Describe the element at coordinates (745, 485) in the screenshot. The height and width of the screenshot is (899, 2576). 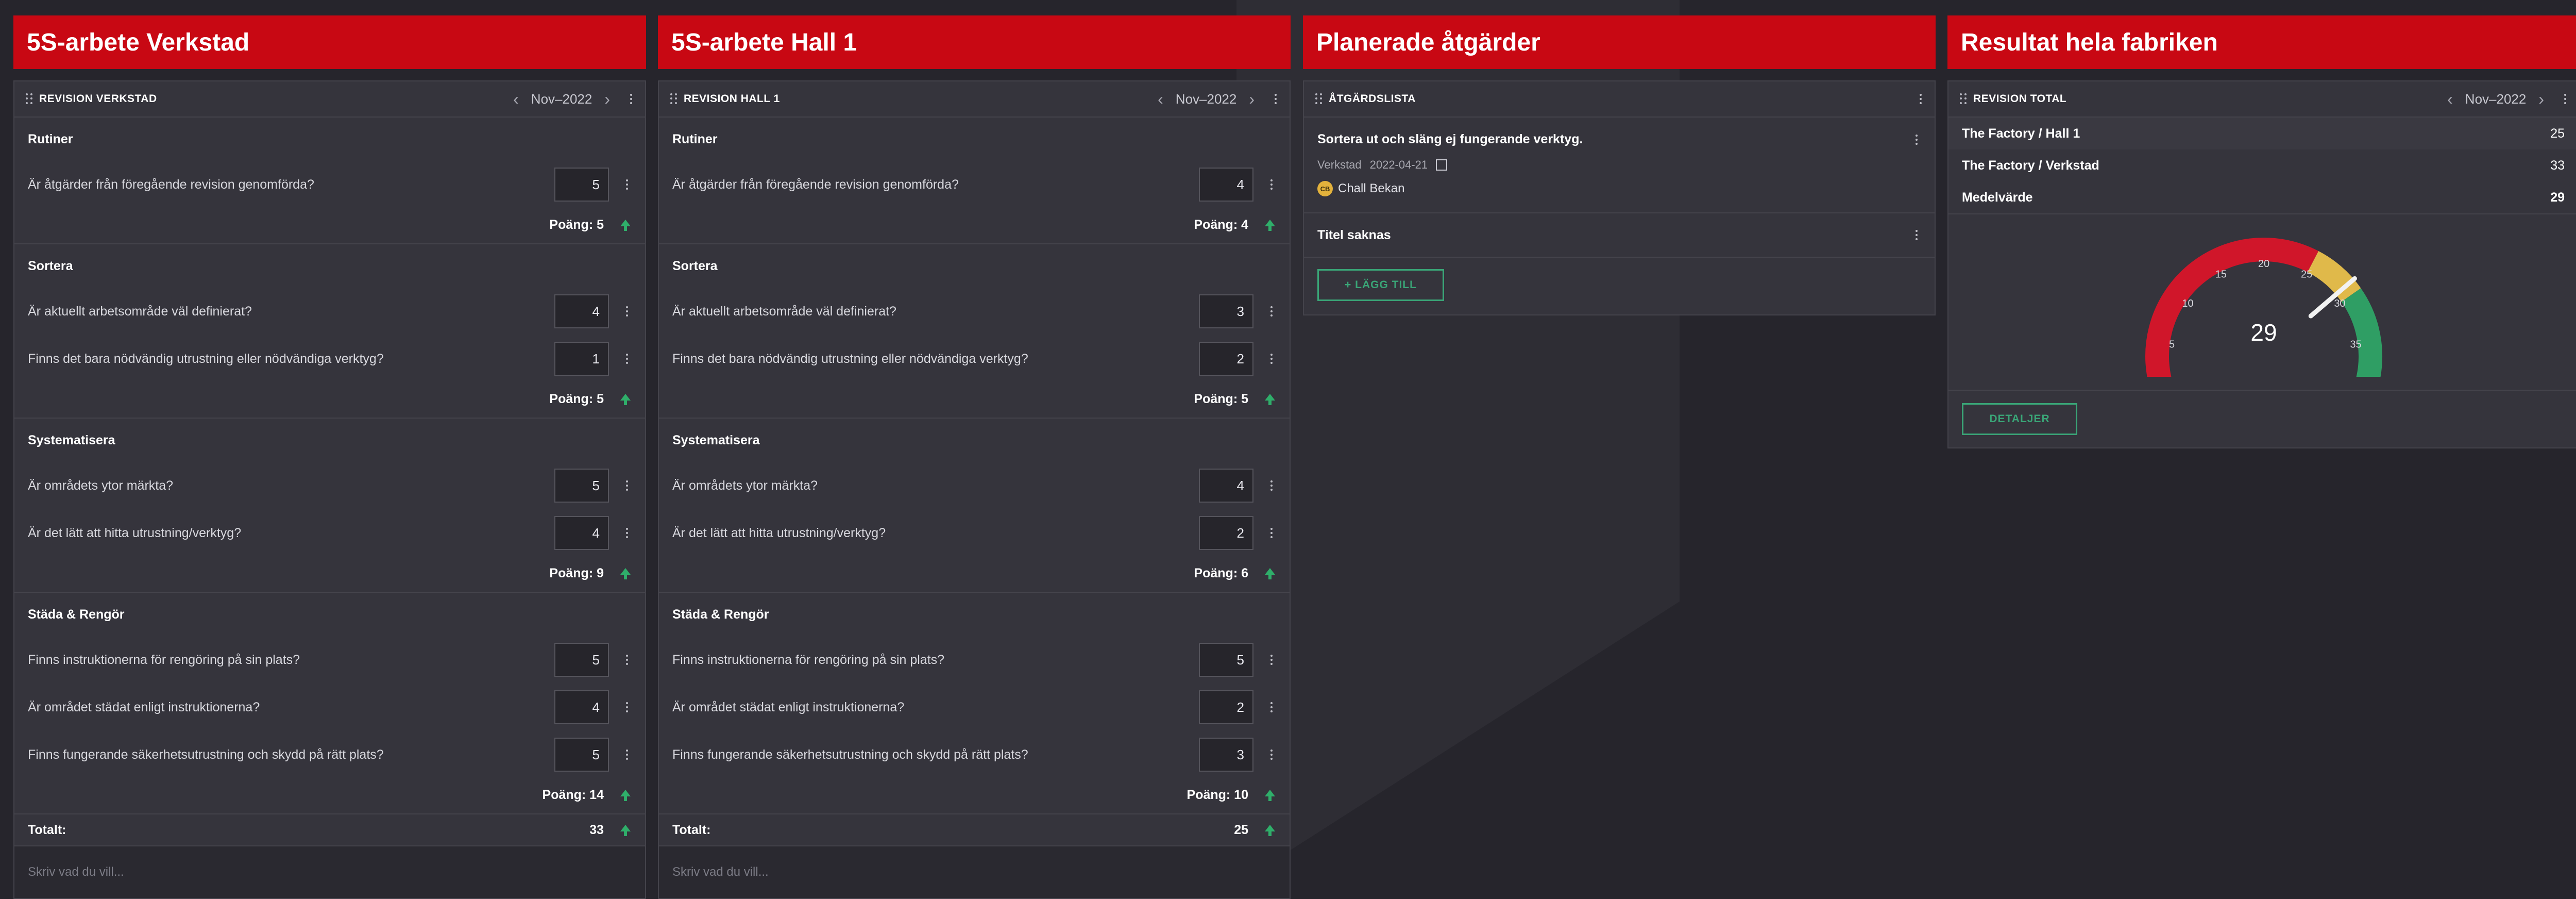
I see `question-text: Är områdets ytor märkta?` at that location.